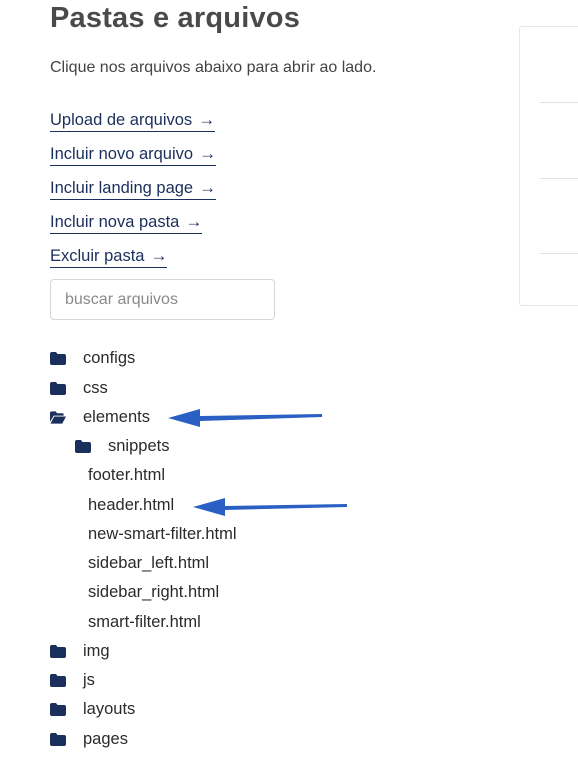  I want to click on folder-item: layouts, so click(92, 709).